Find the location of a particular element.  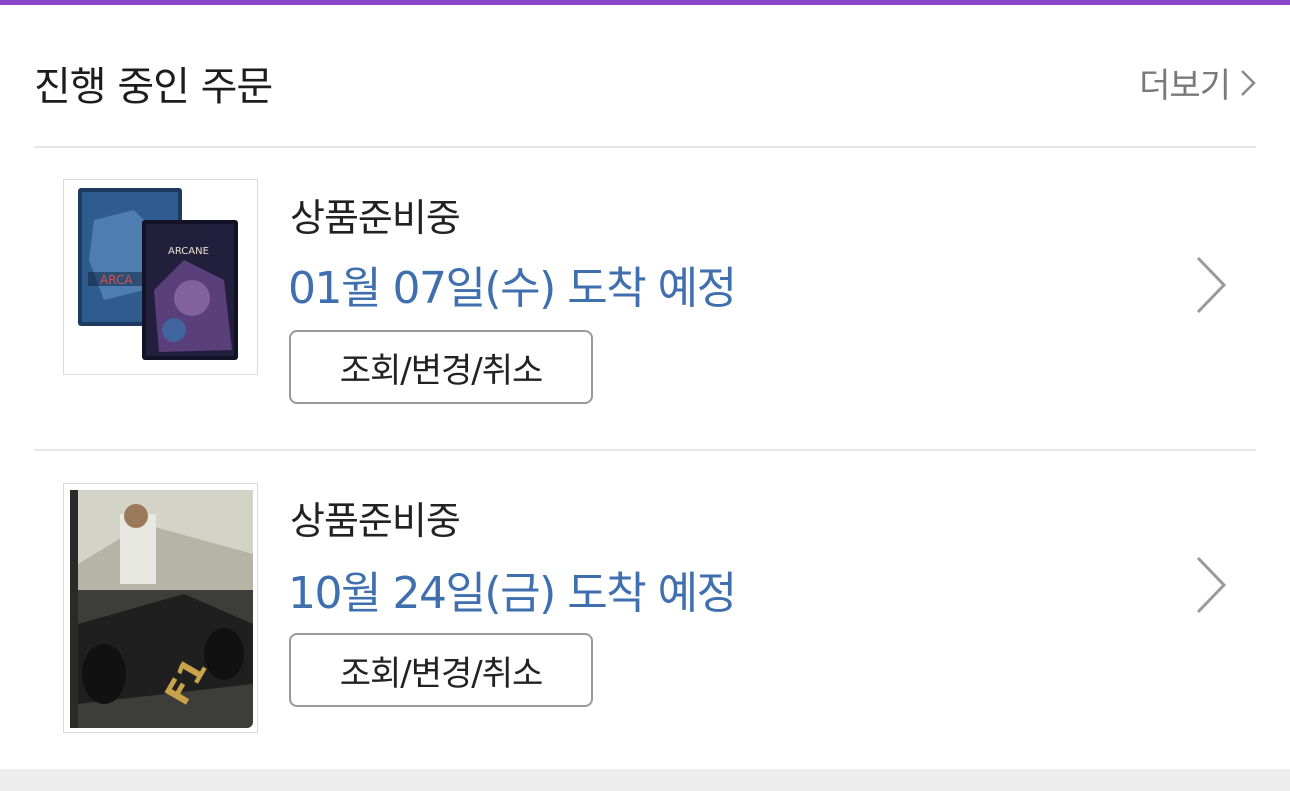

page-title: 진행 중인 주문 is located at coordinates (153, 87).